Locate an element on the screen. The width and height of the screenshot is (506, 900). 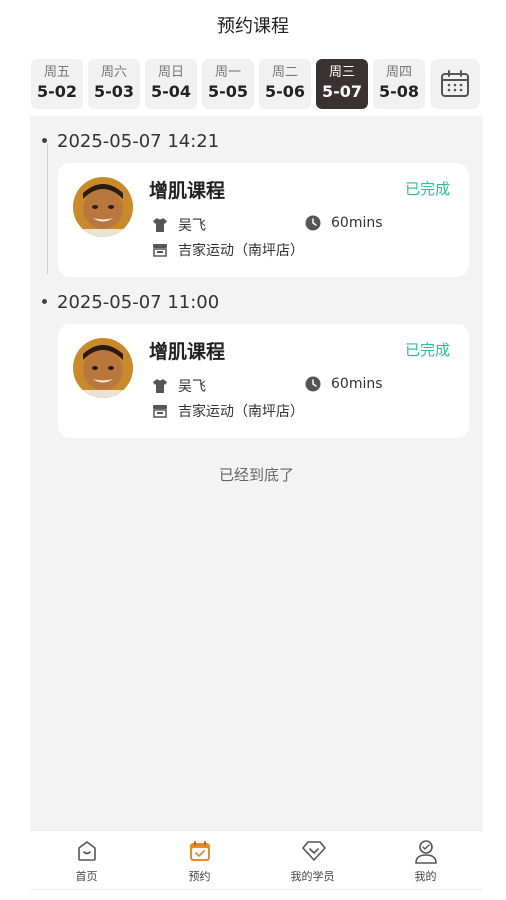
tab-my-students: 我的学员 is located at coordinates (312, 860).